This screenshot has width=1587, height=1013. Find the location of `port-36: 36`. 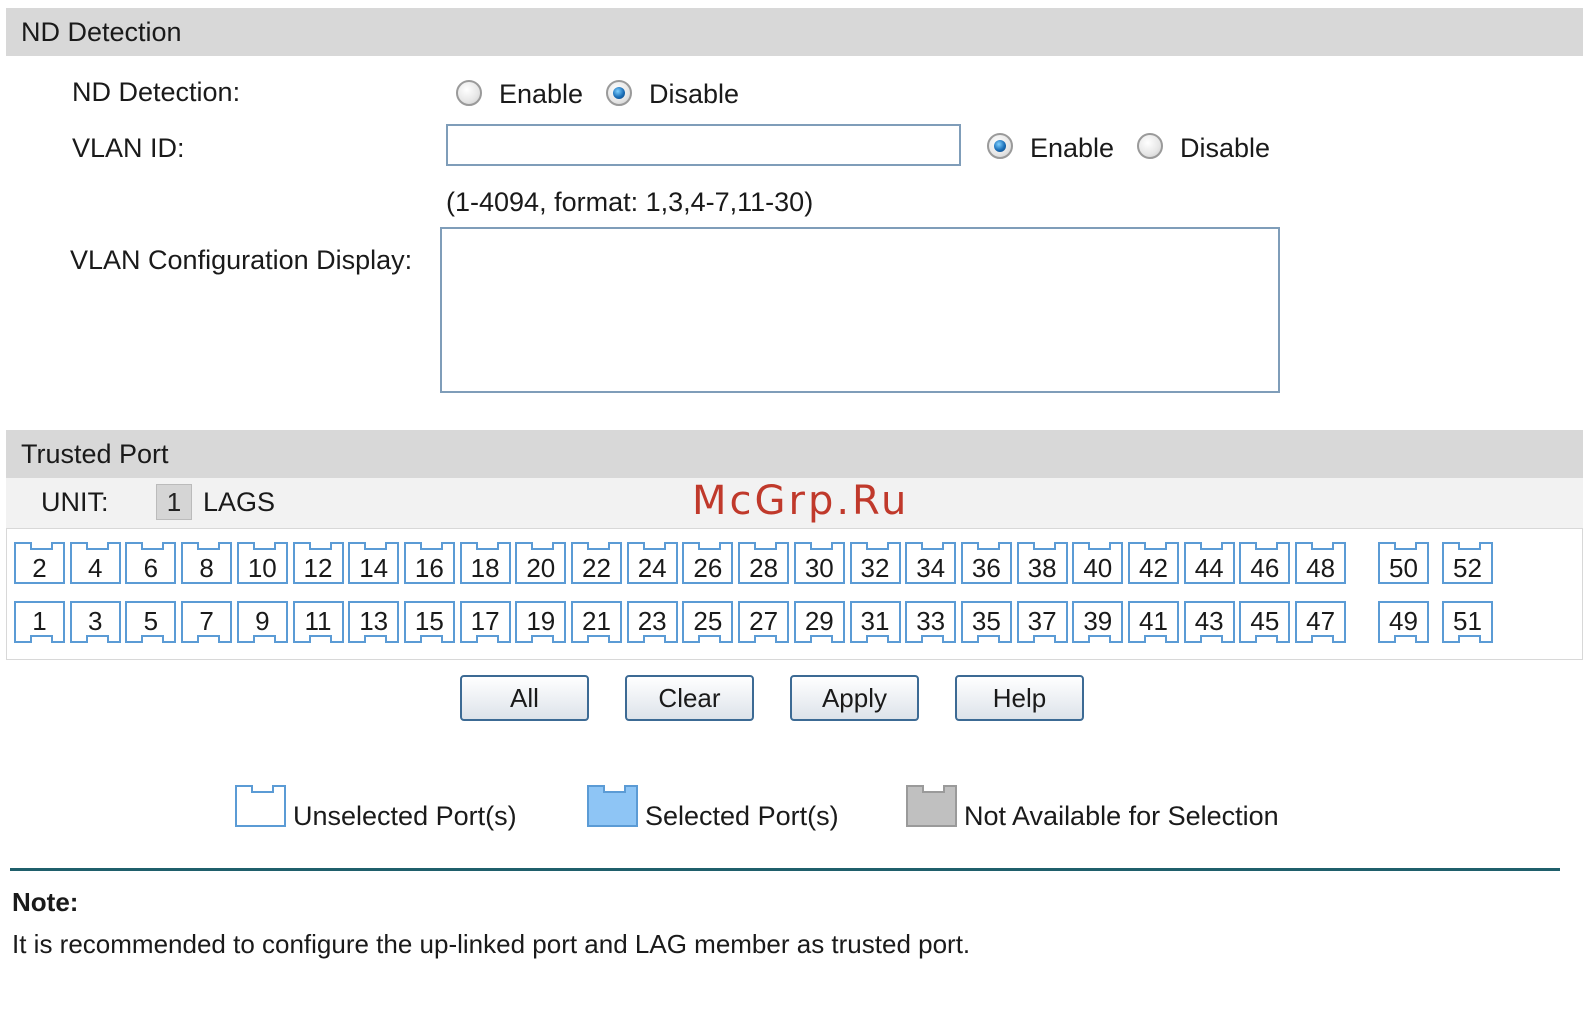

port-36: 36 is located at coordinates (986, 563).